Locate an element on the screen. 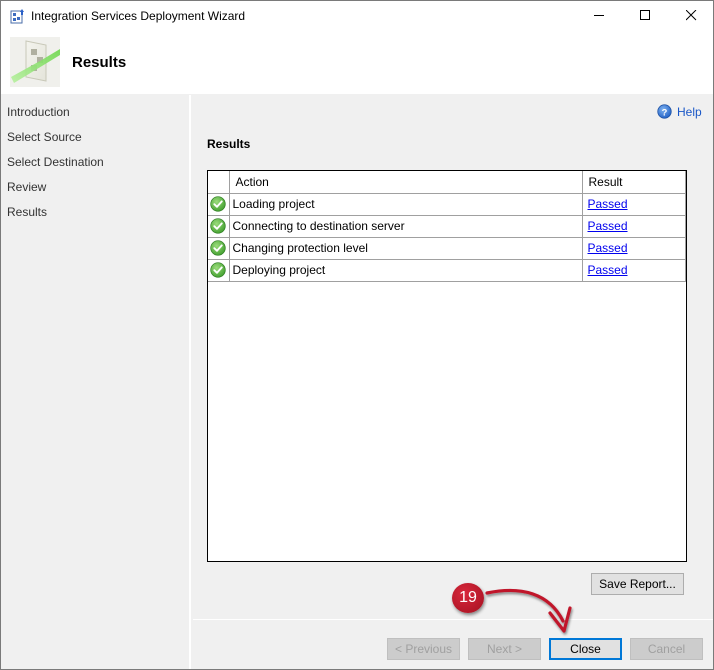 This screenshot has height=670, width=714. sidebar-item-select-destination: Select Destination is located at coordinates (55, 162).